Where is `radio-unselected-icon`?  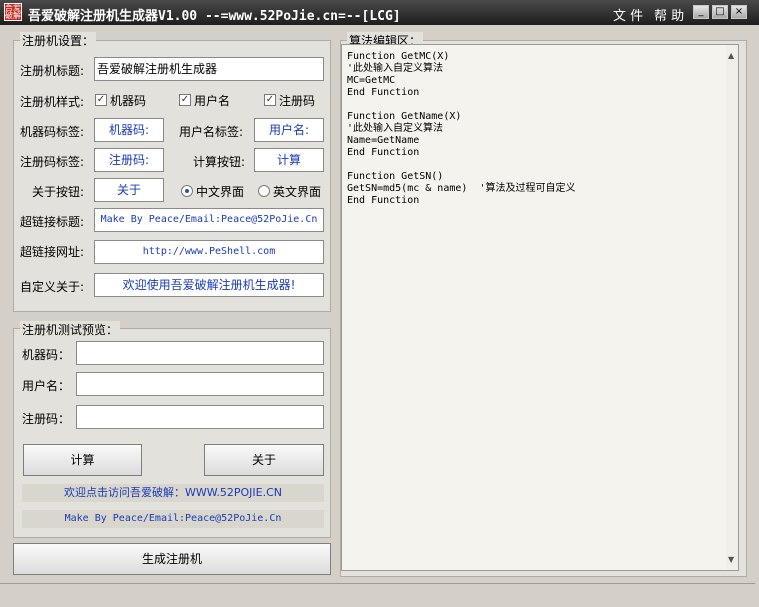
radio-unselected-icon is located at coordinates (264, 191).